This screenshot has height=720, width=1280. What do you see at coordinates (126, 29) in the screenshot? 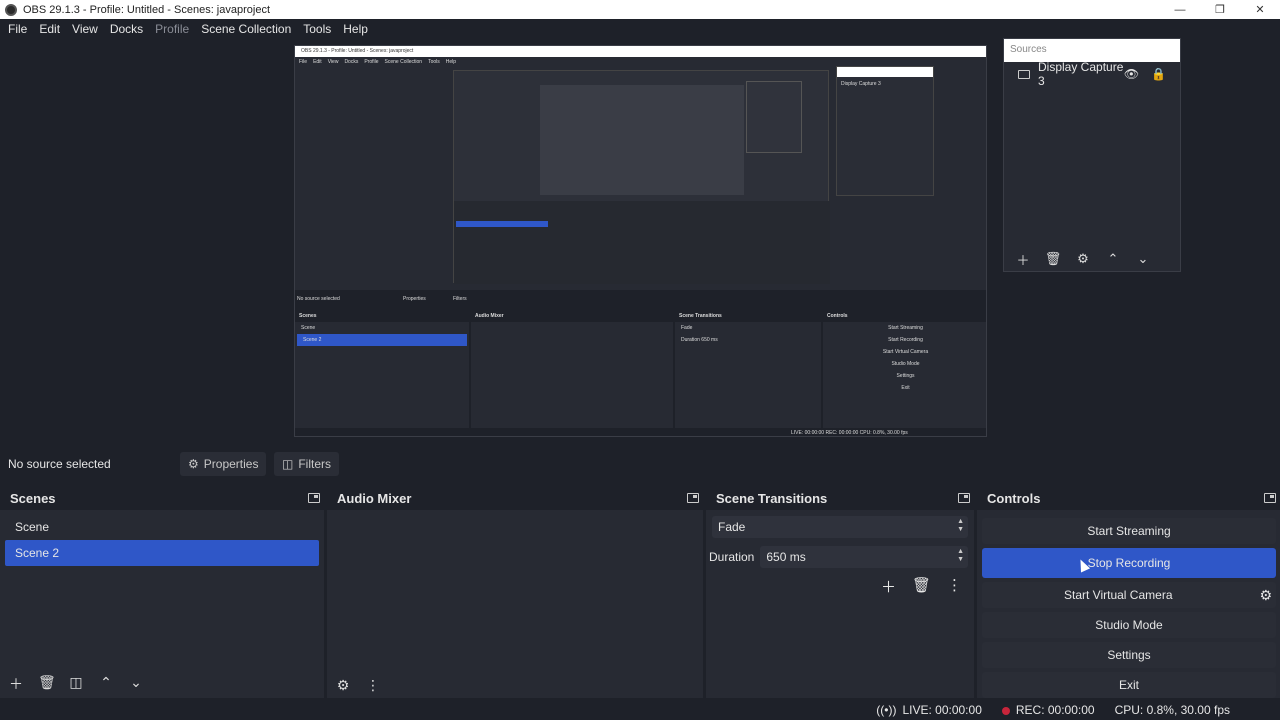
I see `menu-docks: Docks` at bounding box center [126, 29].